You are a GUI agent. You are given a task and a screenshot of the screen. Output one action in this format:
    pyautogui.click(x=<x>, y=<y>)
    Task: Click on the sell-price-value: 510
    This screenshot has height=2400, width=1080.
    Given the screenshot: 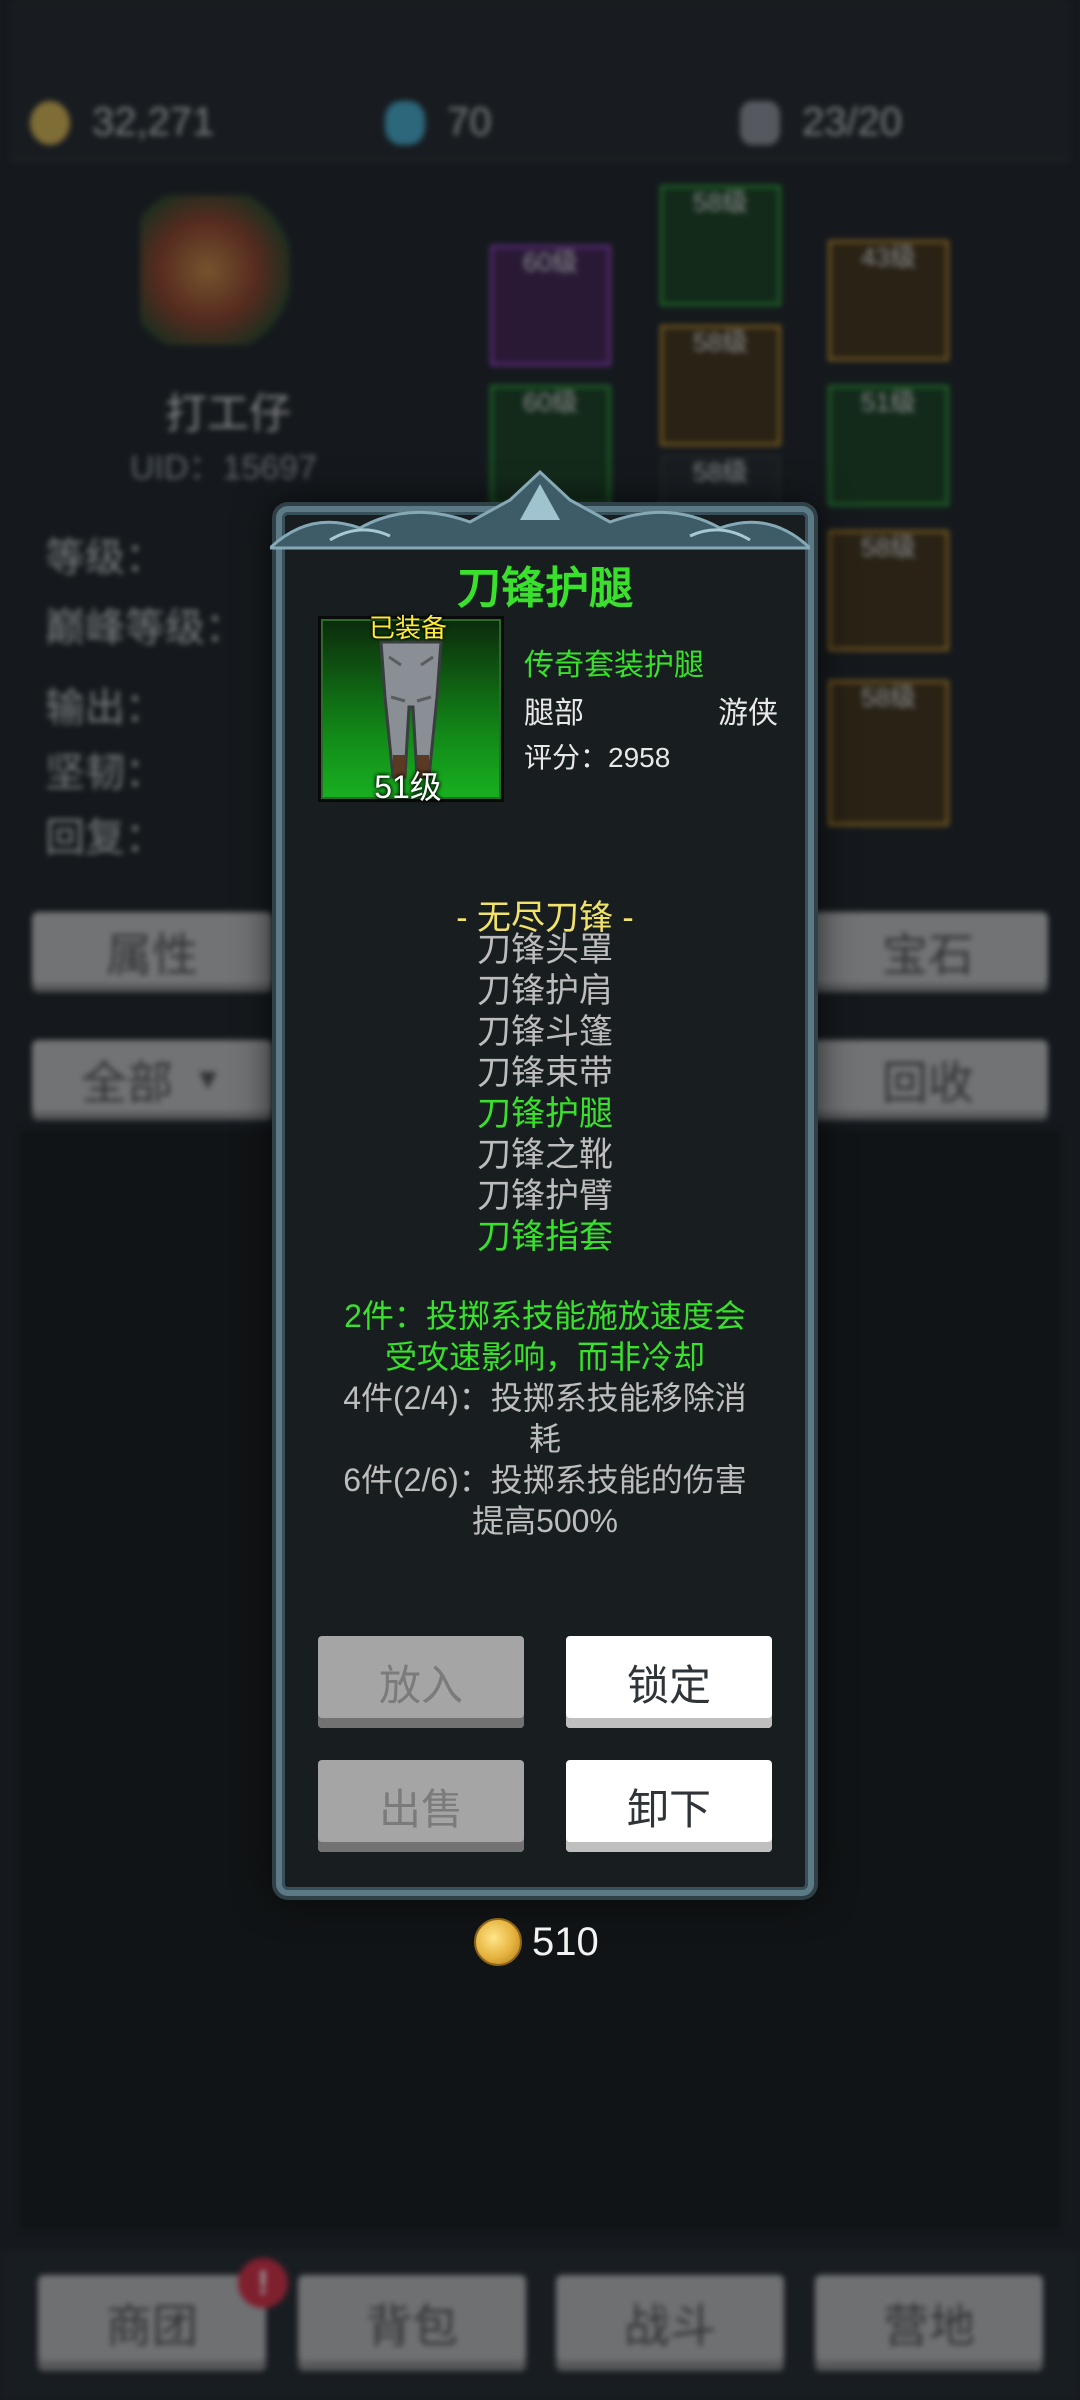 What is the action you would take?
    pyautogui.click(x=565, y=1941)
    